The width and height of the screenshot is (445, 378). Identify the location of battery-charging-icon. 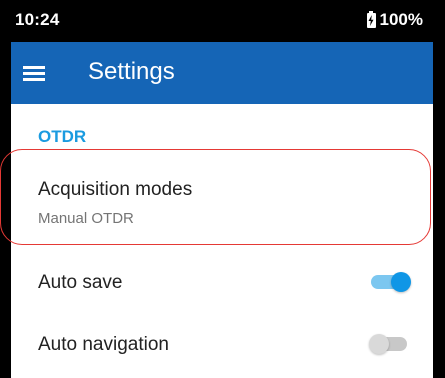
(371, 19).